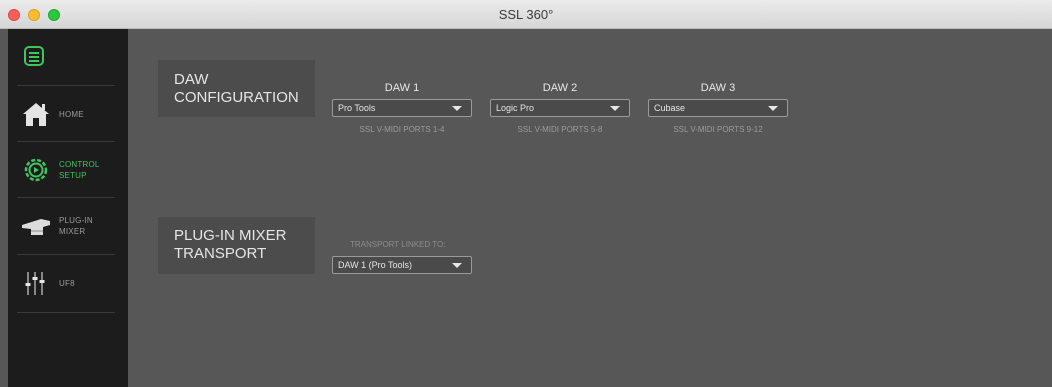  What do you see at coordinates (71, 114) in the screenshot?
I see `sidebar-item-label: HOME` at bounding box center [71, 114].